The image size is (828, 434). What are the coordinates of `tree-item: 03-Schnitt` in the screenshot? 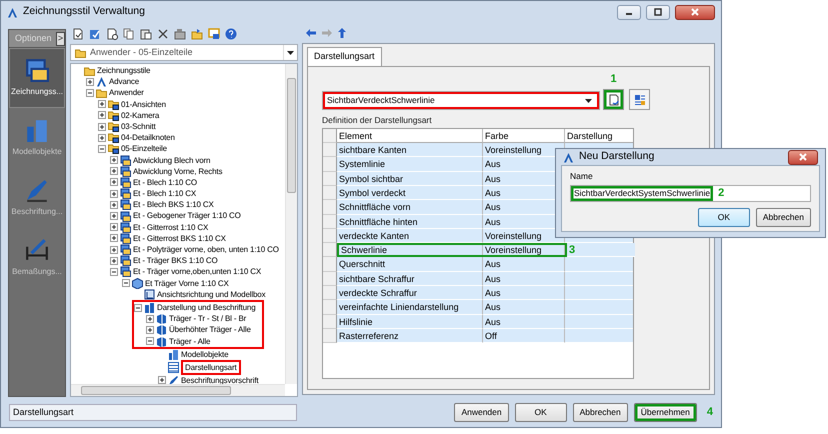 It's located at (138, 126).